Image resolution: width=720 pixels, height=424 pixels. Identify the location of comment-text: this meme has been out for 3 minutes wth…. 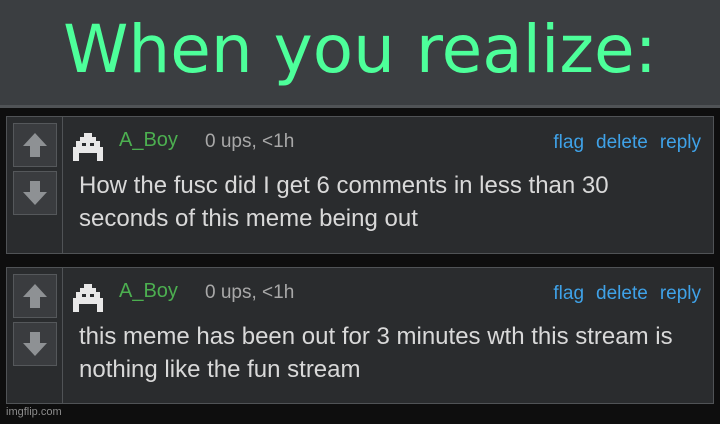
(376, 353).